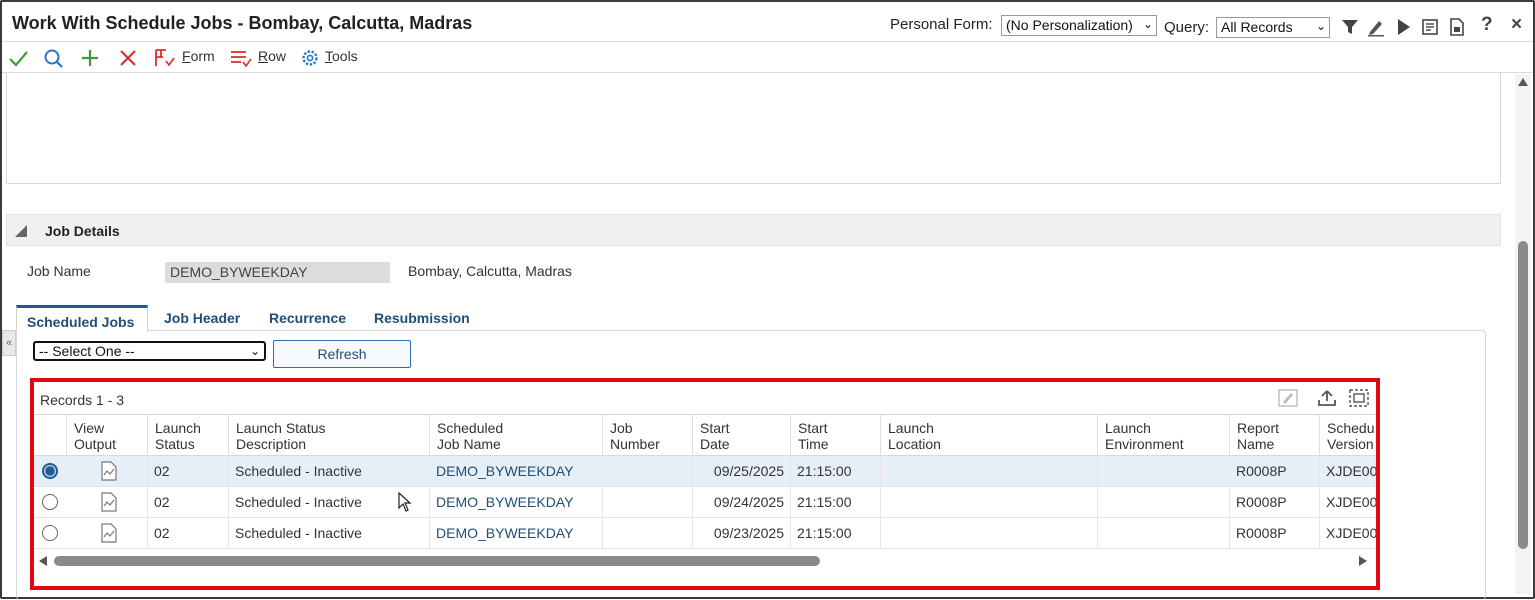 This screenshot has width=1535, height=600. Describe the element at coordinates (422, 317) in the screenshot. I see `tab-resubmission: Resubmission` at that location.